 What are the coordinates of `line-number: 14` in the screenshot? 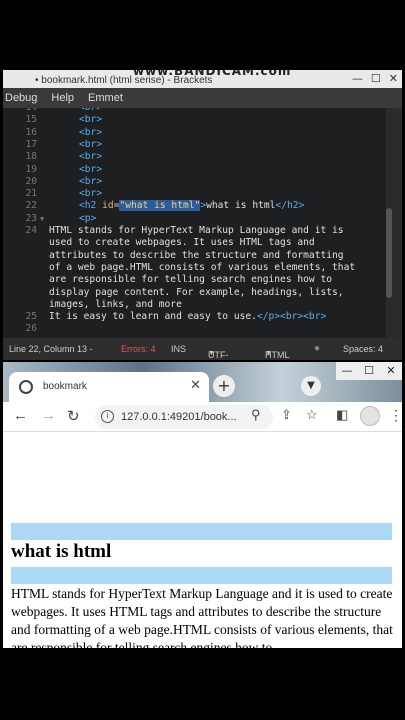 It's located at (20, 110).